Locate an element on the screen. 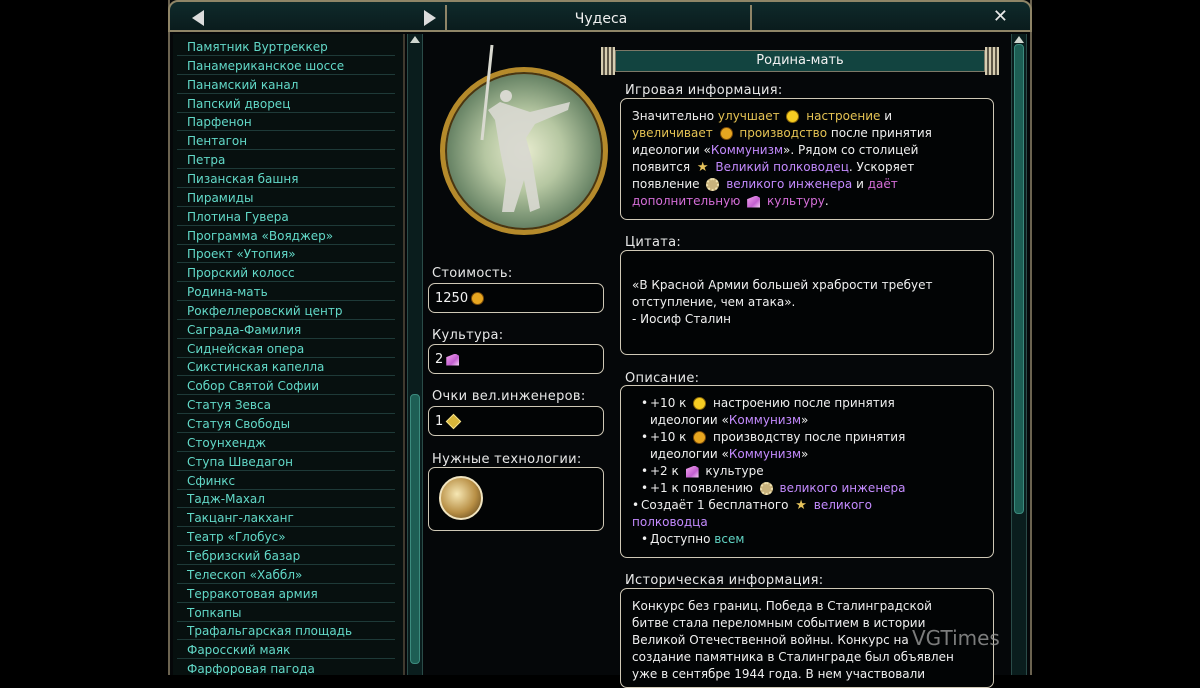 Image resolution: width=1200 pixels, height=688 pixels. link-text: полководца is located at coordinates (670, 522).